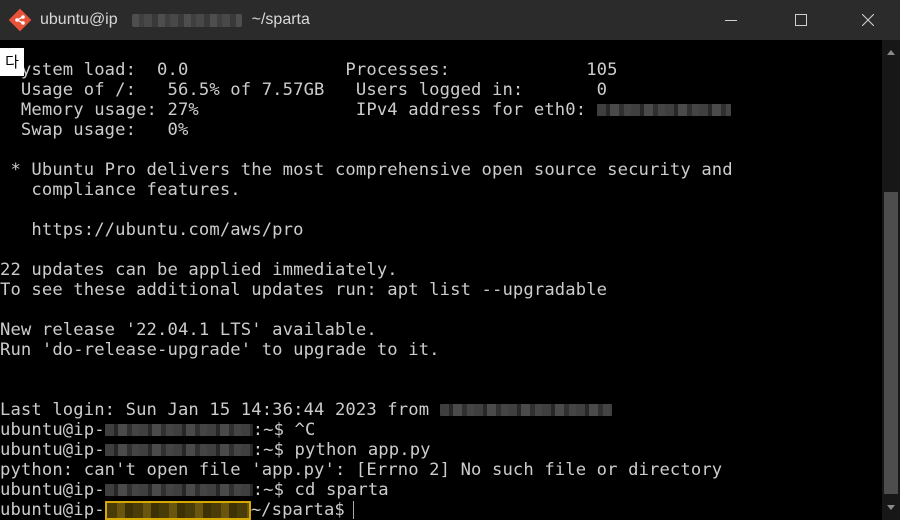 Image resolution: width=900 pixels, height=520 pixels. I want to click on terminal-line: https://ubuntu.com/aws/pro, so click(152, 230).